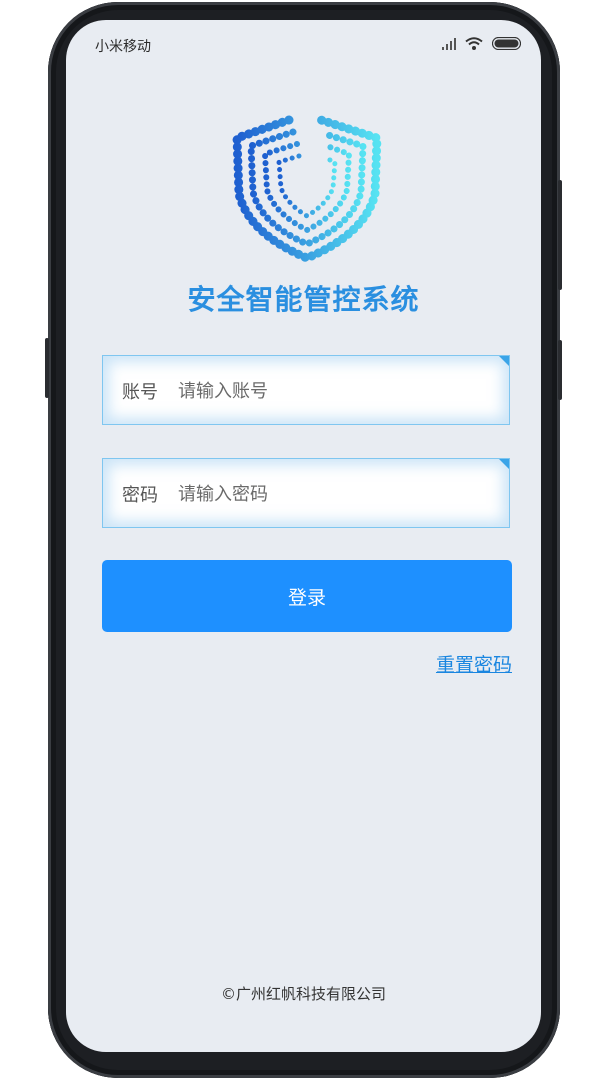  I want to click on shield-logo-icon, so click(307, 188).